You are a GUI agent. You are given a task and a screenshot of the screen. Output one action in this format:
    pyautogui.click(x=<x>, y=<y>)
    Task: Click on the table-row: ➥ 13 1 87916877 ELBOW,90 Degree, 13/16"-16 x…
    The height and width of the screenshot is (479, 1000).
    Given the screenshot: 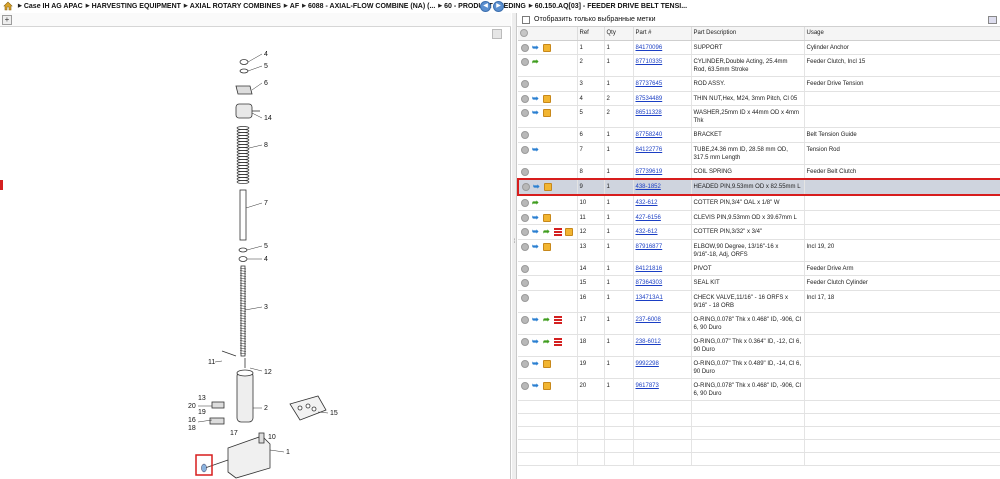 What is the action you would take?
    pyautogui.click(x=759, y=250)
    